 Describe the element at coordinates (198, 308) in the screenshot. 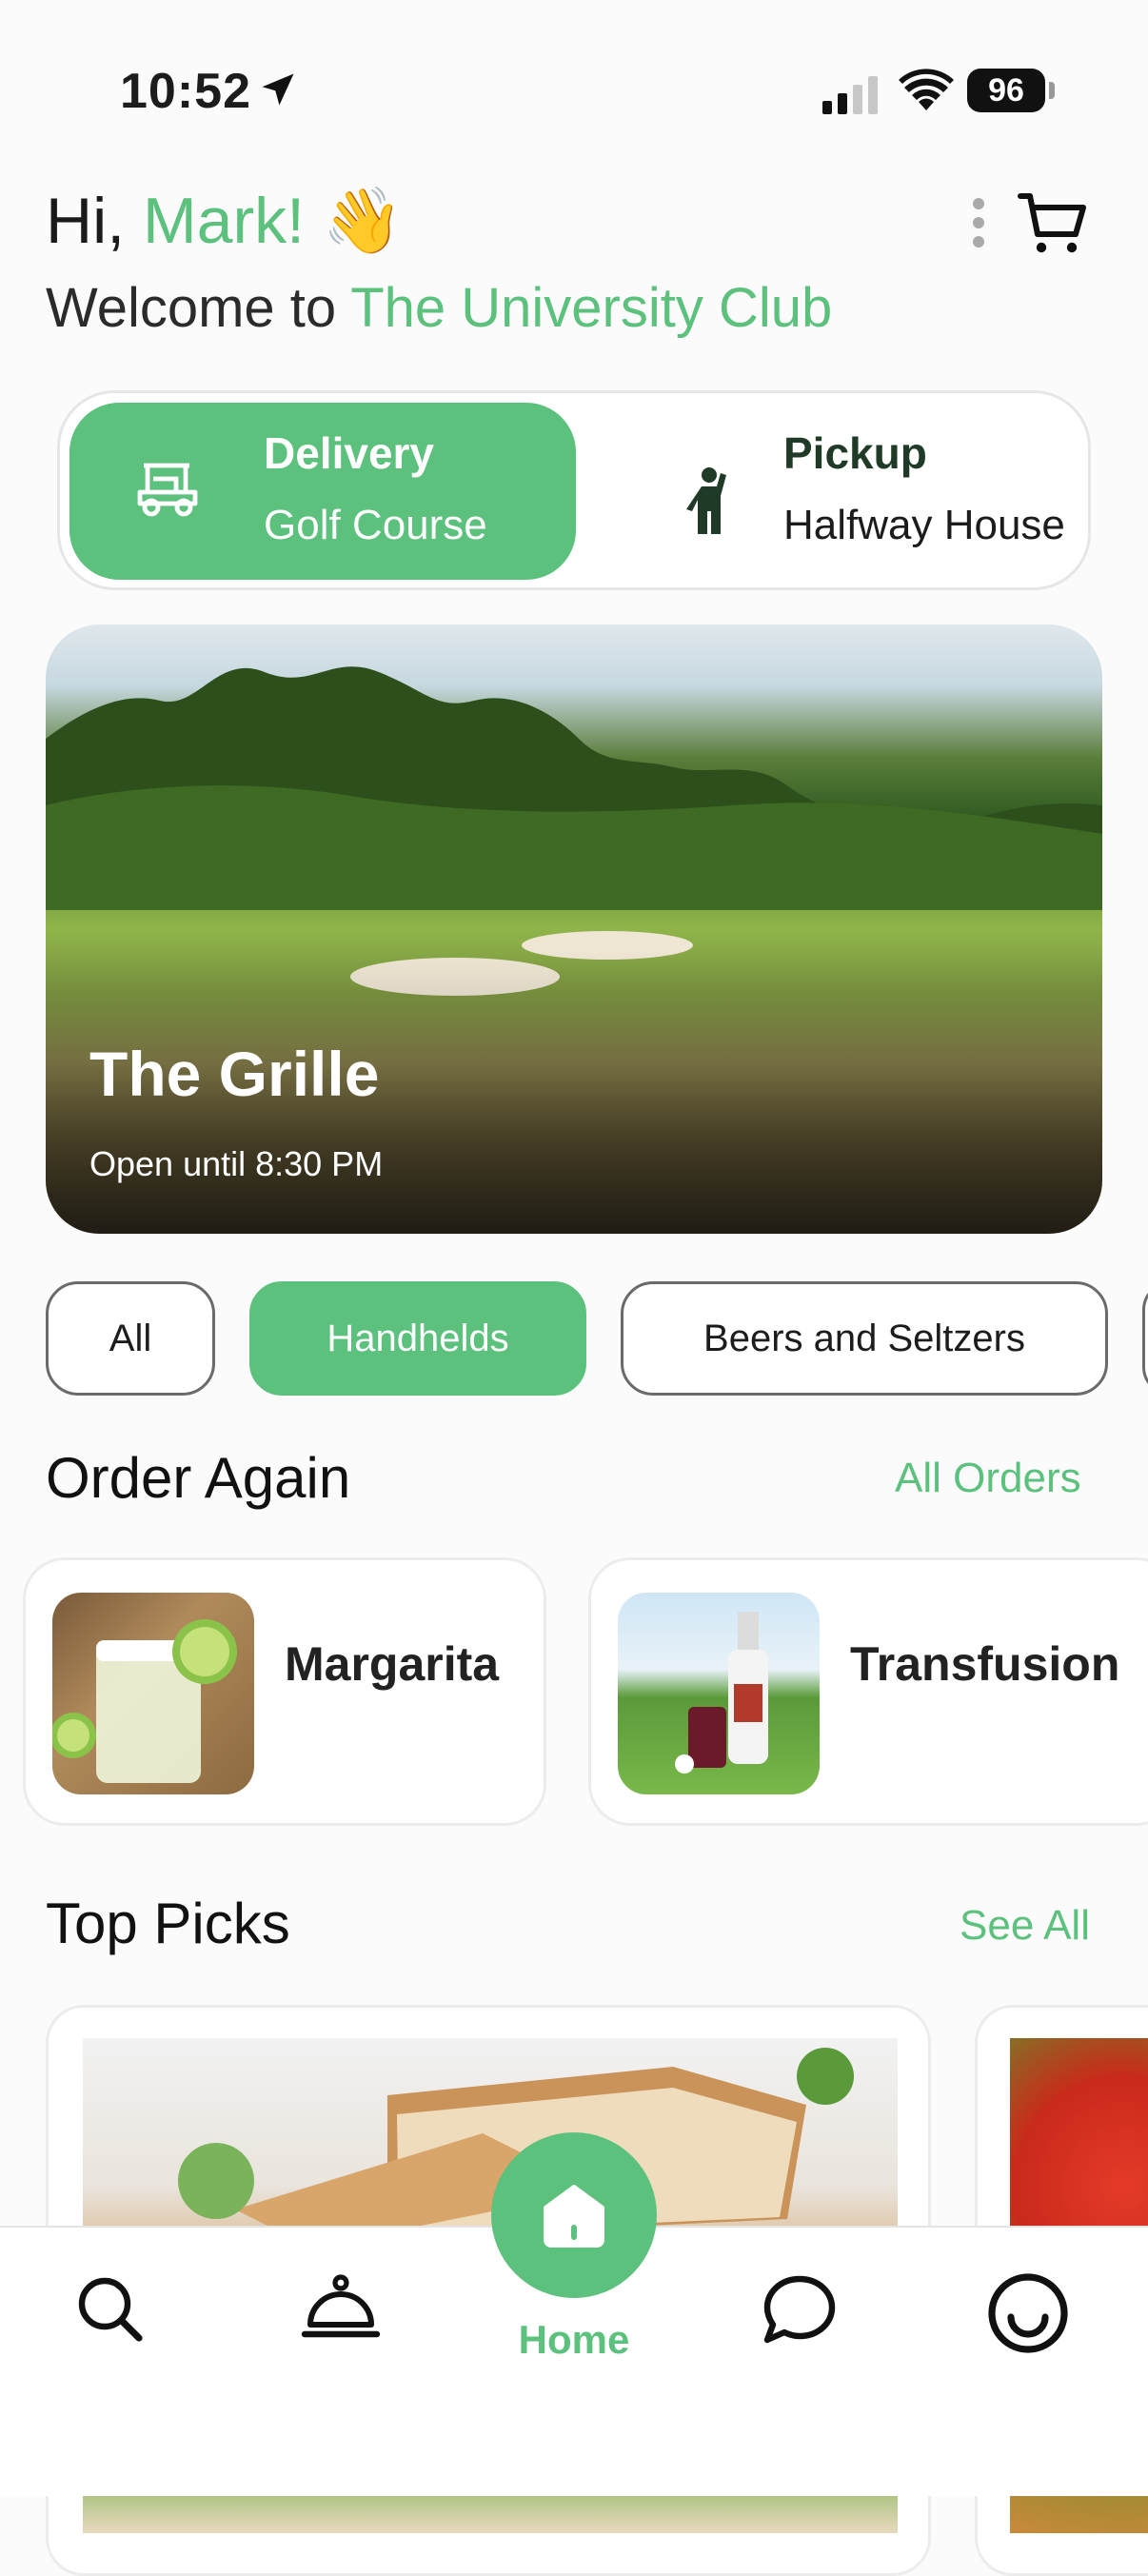

I see `welcome-prefix: Welcome to` at that location.